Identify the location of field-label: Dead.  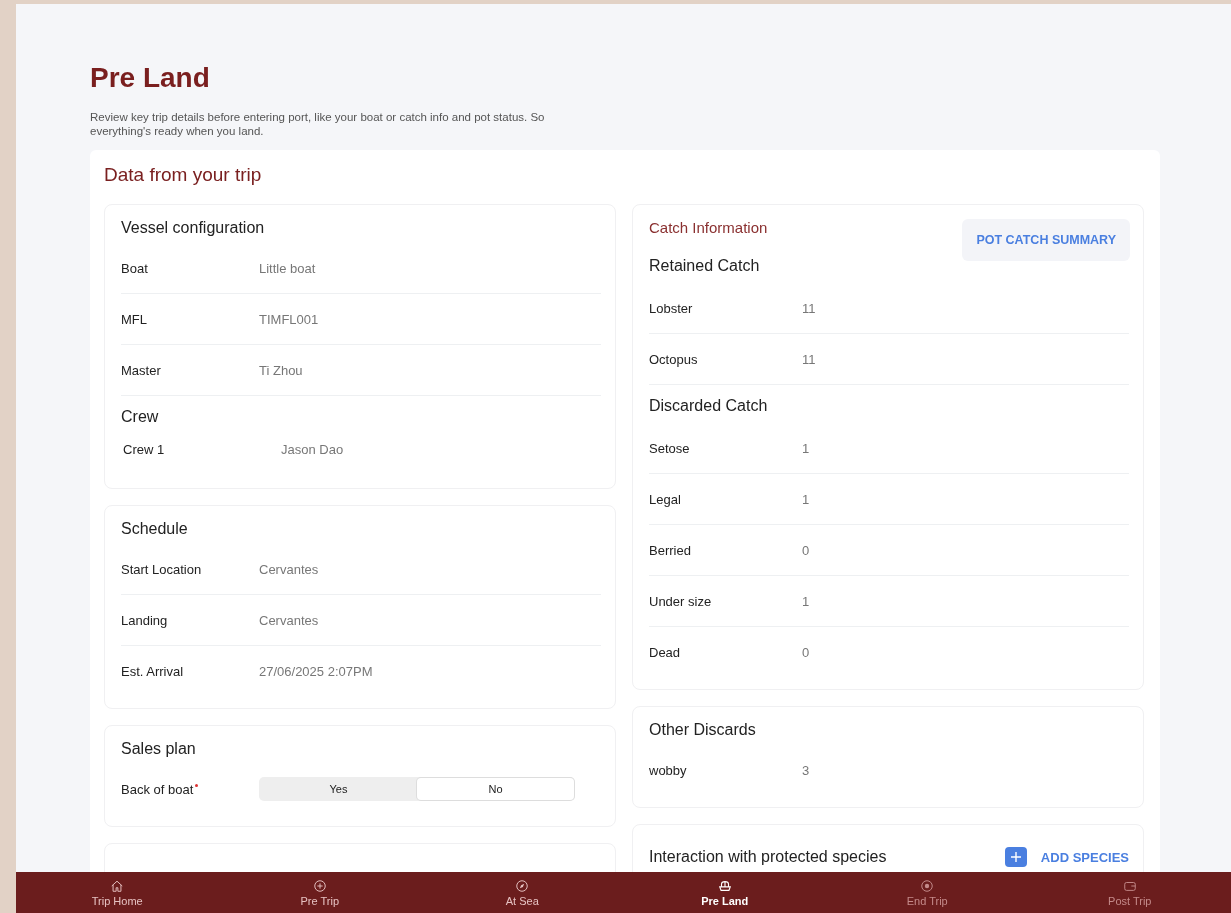
(665, 652).